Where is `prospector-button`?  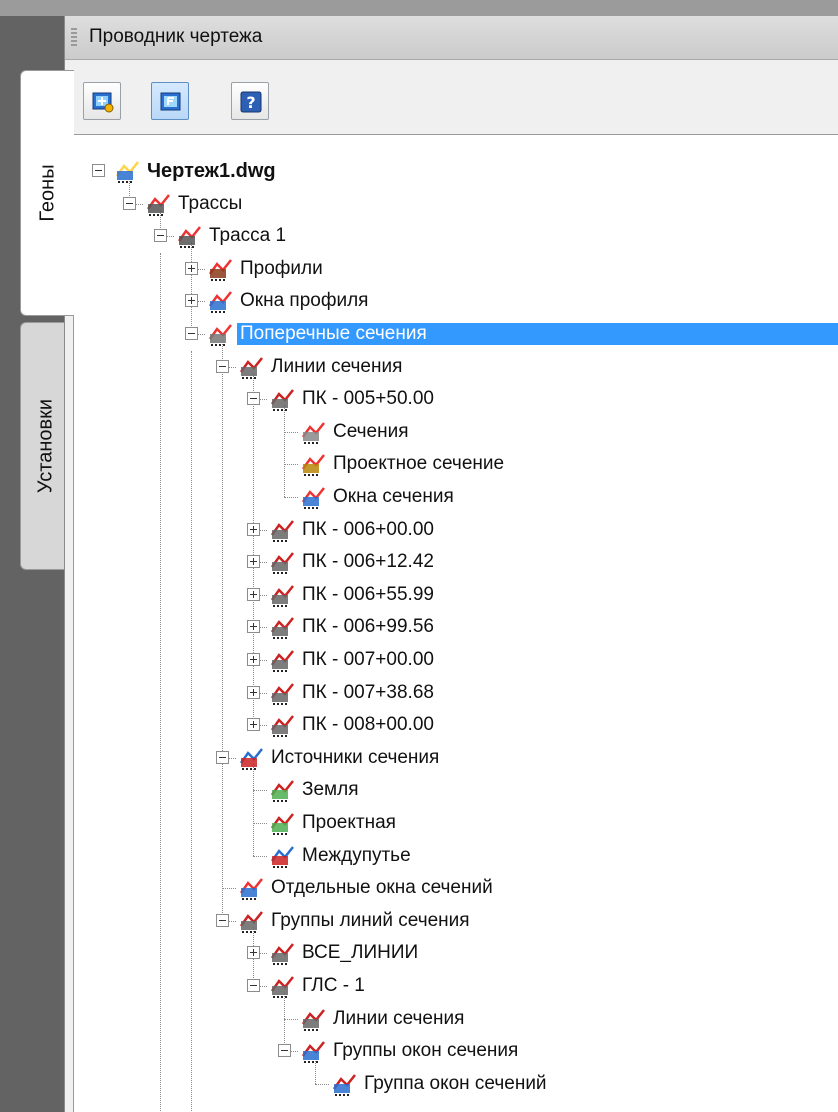 prospector-button is located at coordinates (170, 101).